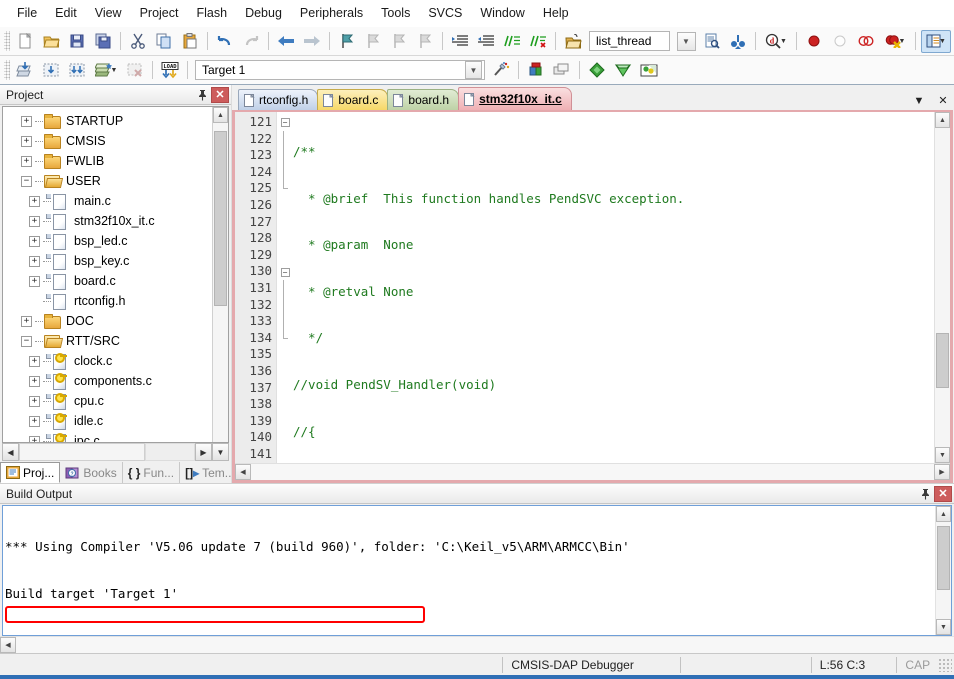  What do you see at coordinates (738, 41) in the screenshot?
I see `binoculars-icon` at bounding box center [738, 41].